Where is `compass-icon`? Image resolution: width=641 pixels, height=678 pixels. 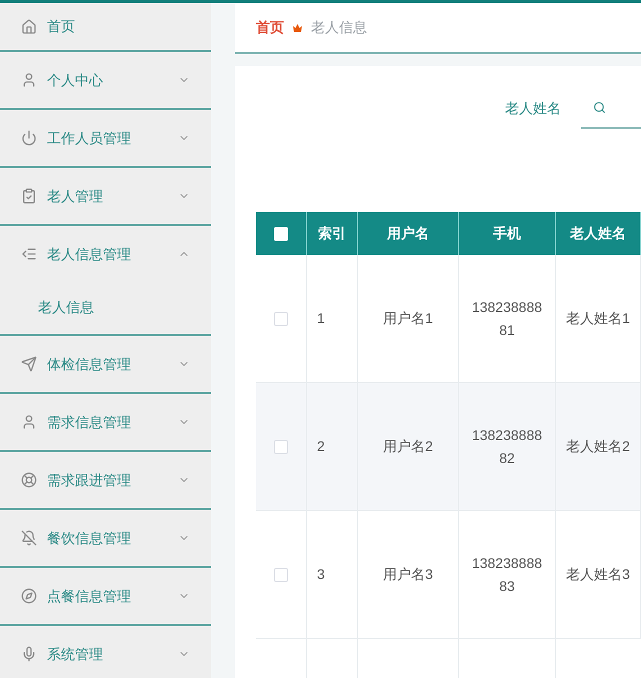 compass-icon is located at coordinates (29, 596).